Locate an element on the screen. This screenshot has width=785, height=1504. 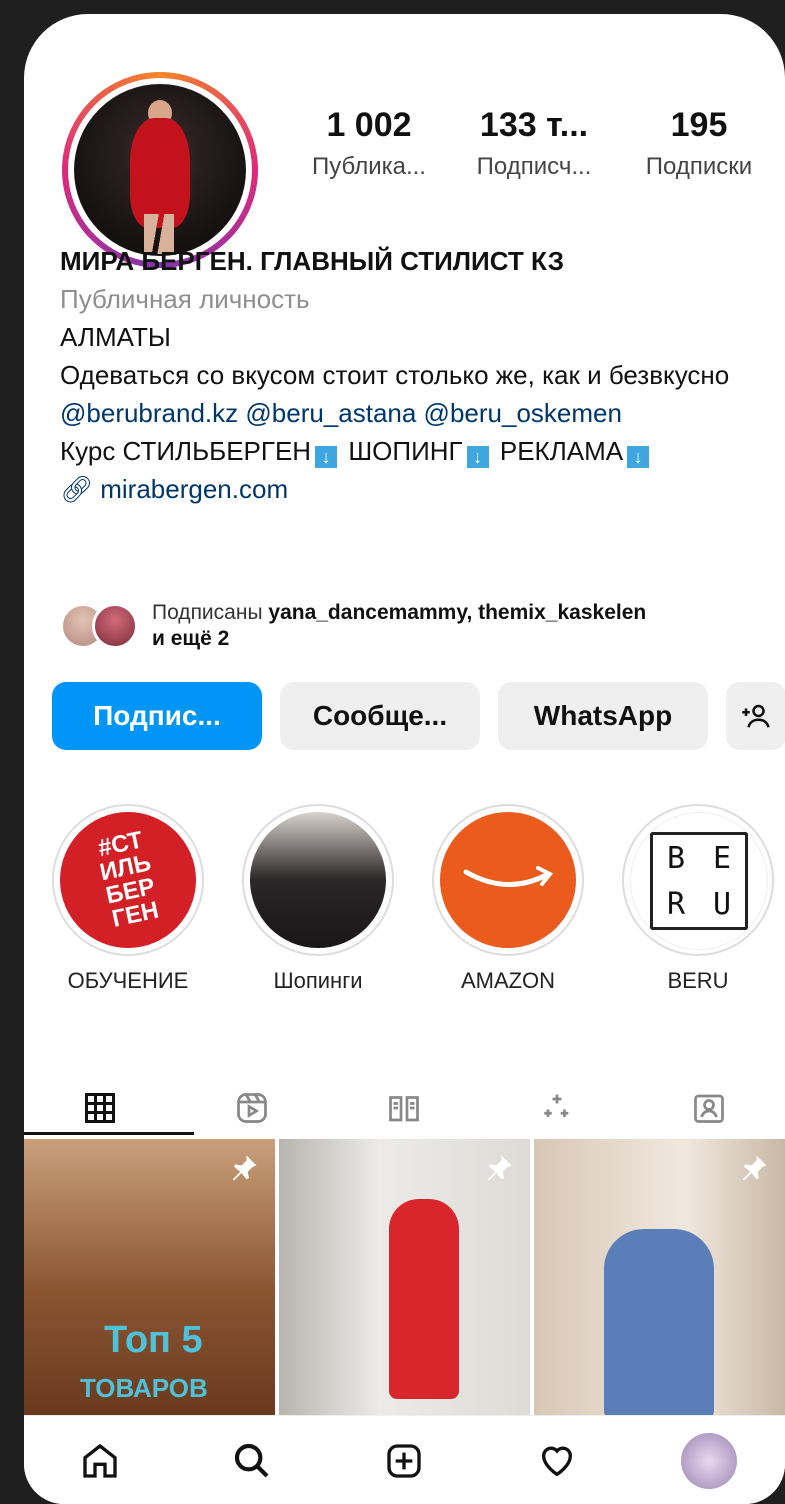
tab-grid is located at coordinates (100, 1108).